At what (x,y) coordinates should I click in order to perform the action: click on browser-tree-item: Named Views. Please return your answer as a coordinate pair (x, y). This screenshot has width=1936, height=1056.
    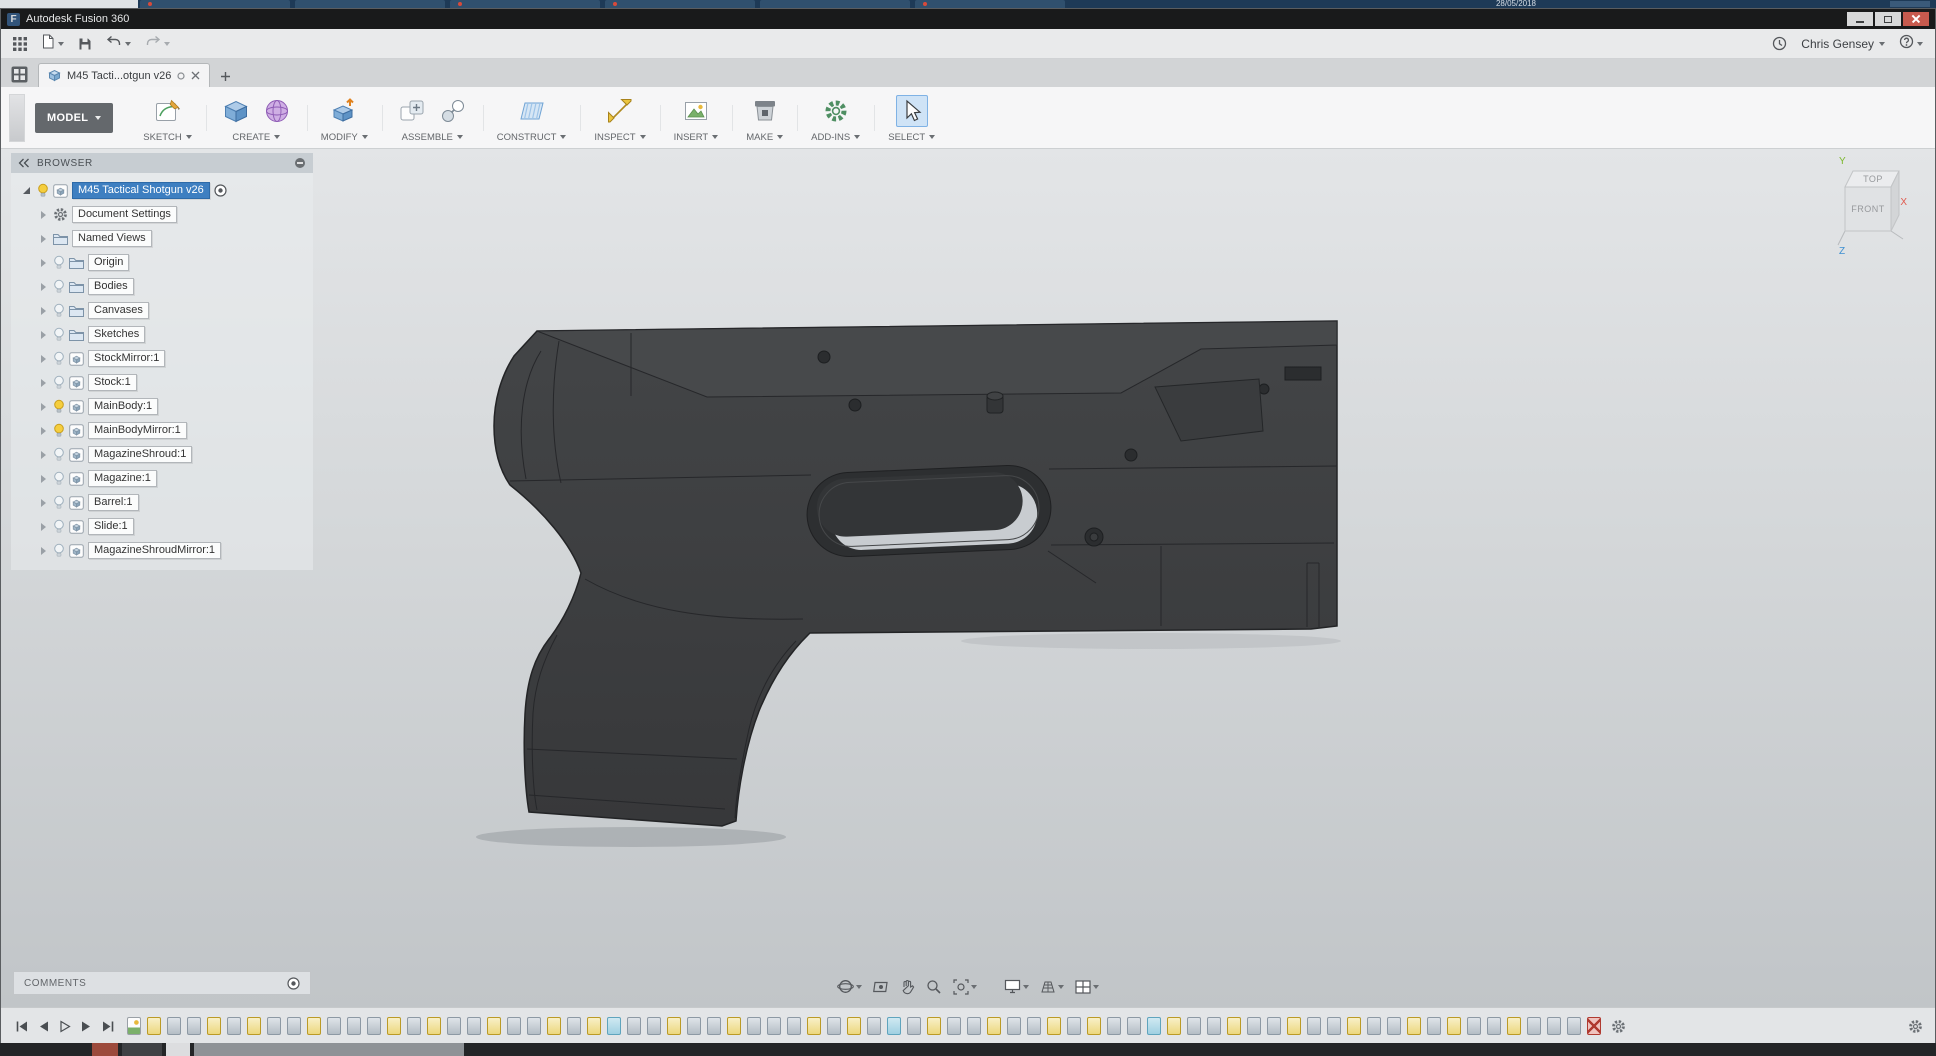
    Looking at the image, I should click on (162, 238).